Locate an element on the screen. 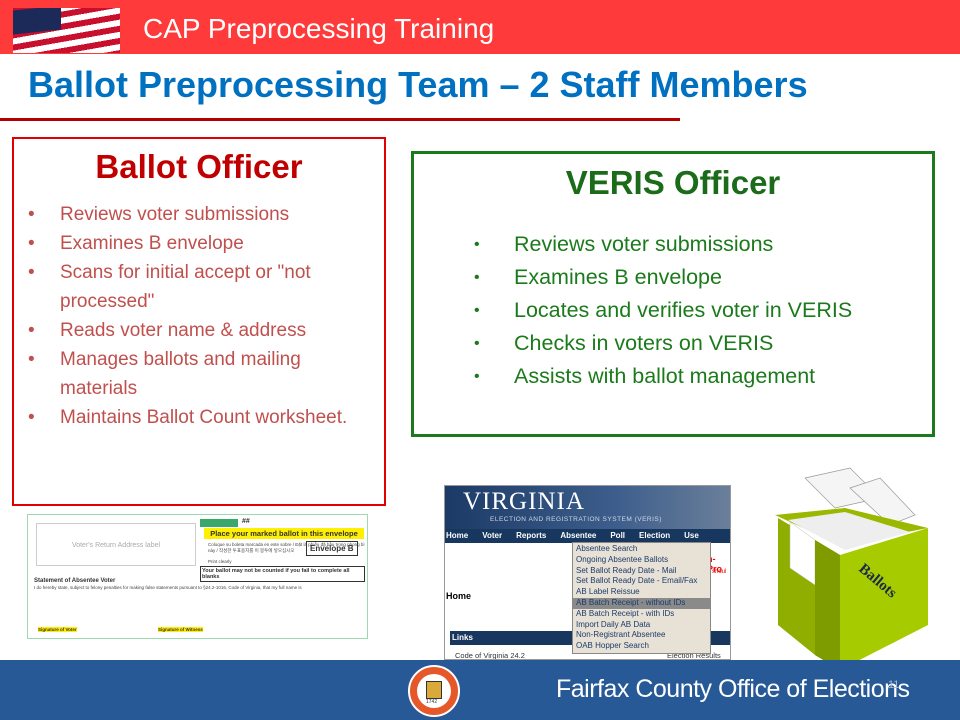 The width and height of the screenshot is (960, 720). veris-home-heading: Home is located at coordinates (459, 596).